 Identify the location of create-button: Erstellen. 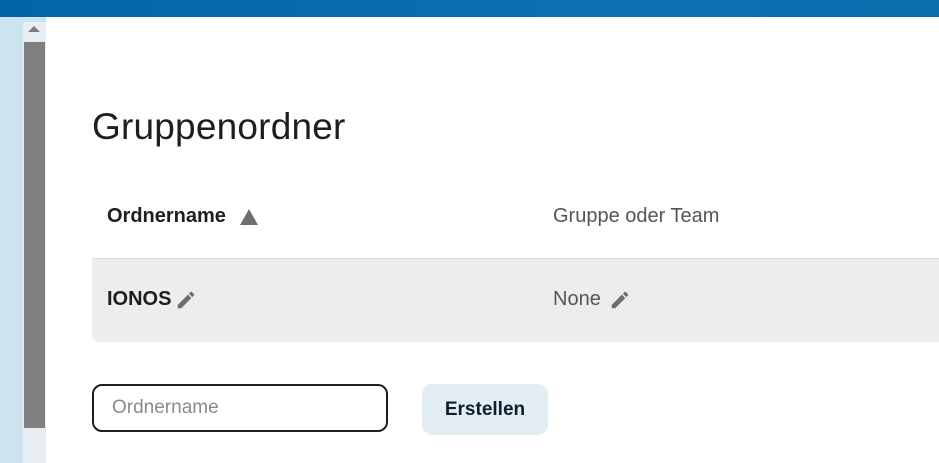
(485, 409).